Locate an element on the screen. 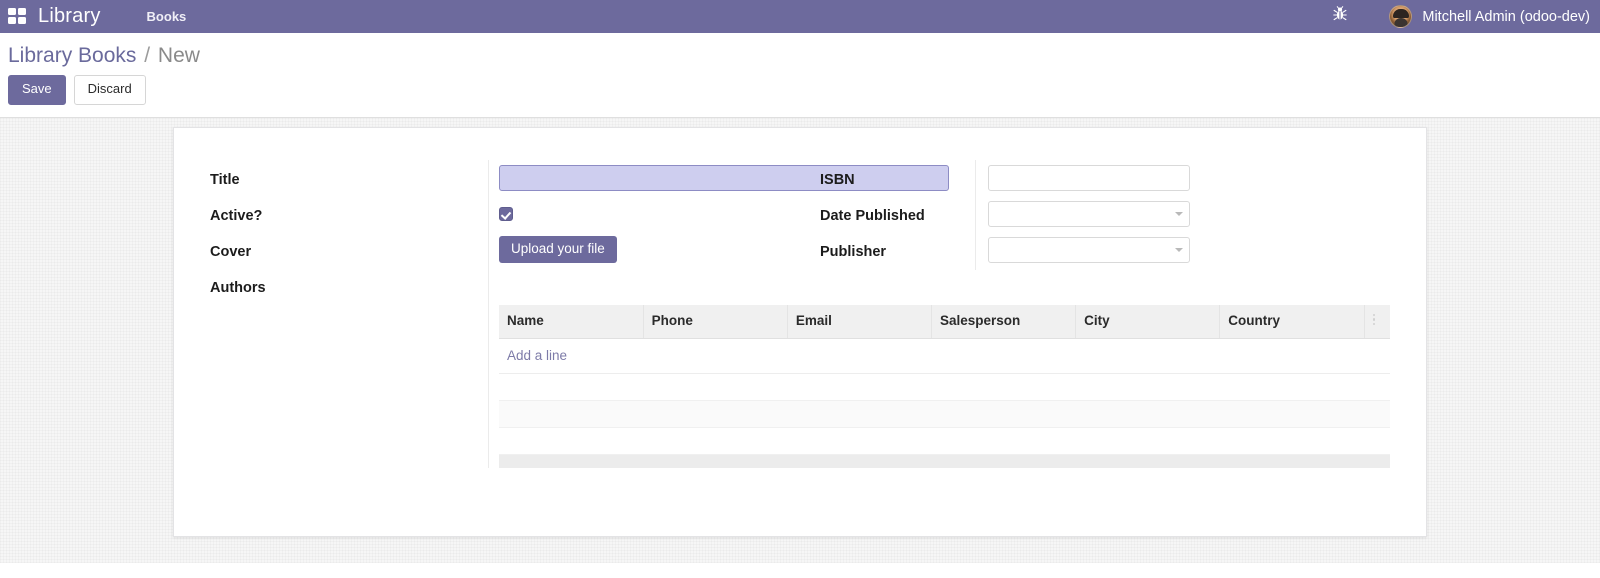 The image size is (1600, 578). label-publisher: Publisher is located at coordinates (853, 251).